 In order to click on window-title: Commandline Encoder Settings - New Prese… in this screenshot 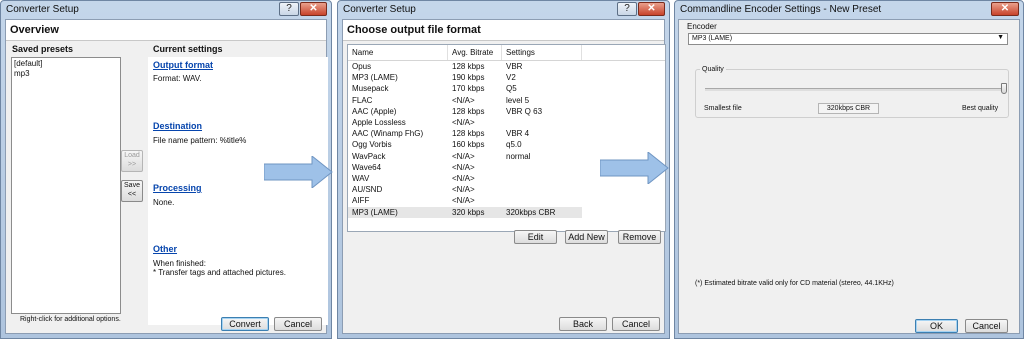, I will do `click(781, 9)`.